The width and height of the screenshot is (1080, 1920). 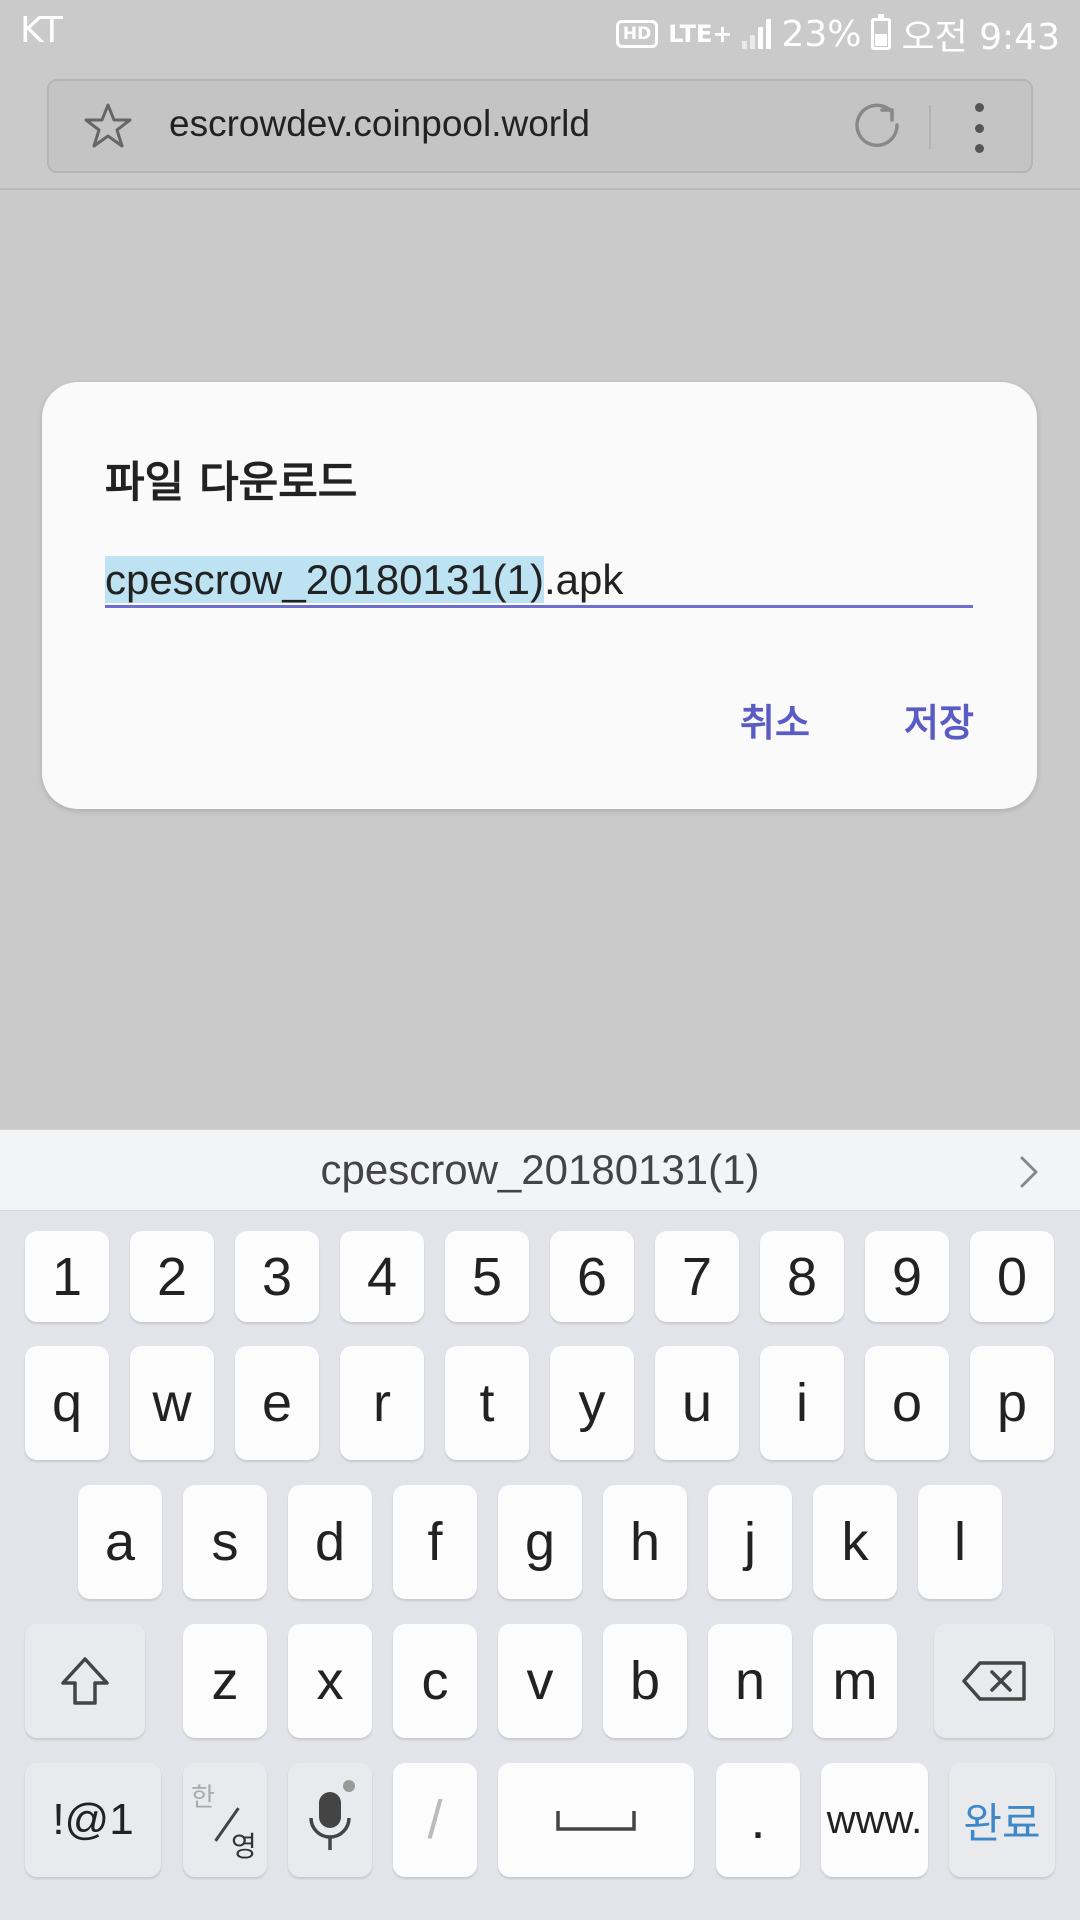 I want to click on key-label: e, so click(x=277, y=1403).